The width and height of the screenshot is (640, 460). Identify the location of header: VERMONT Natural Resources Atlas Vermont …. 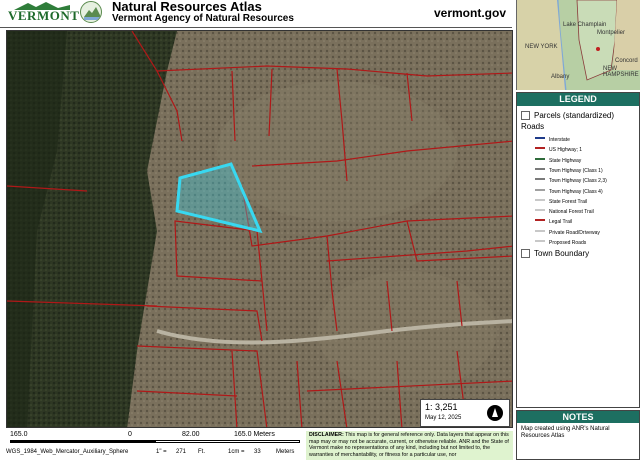
(256, 14).